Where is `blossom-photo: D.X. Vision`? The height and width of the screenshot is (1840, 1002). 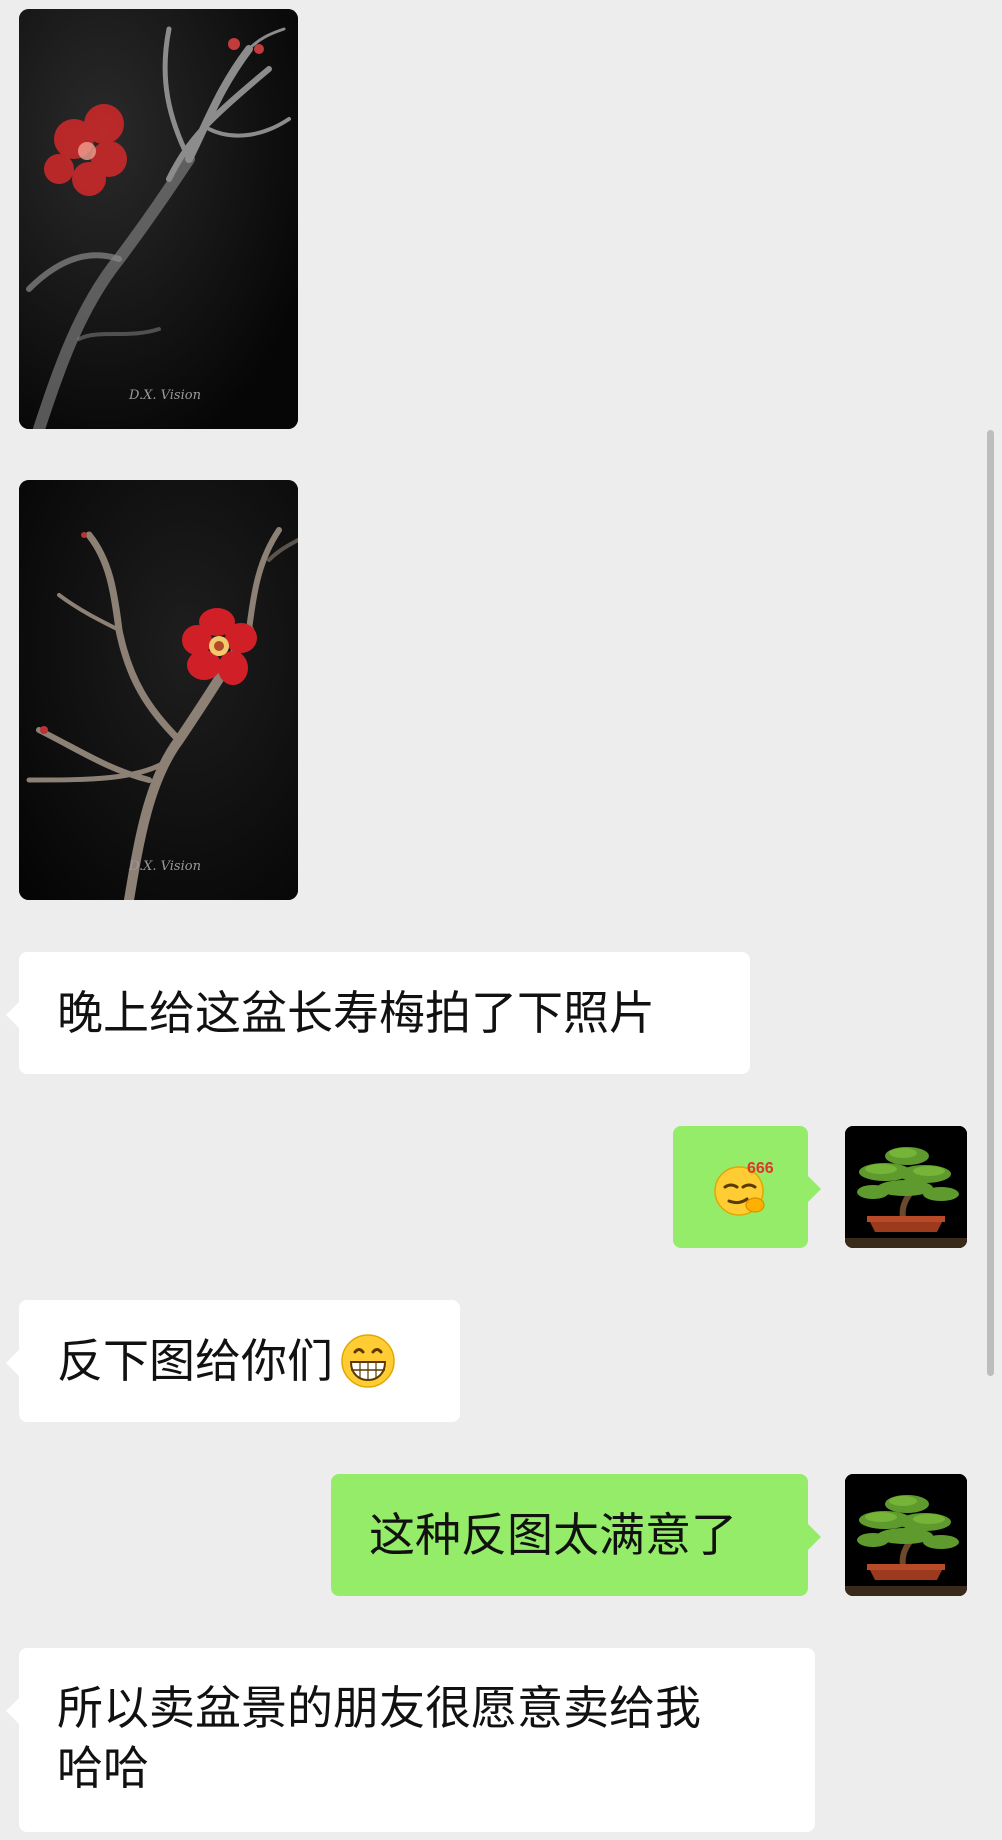 blossom-photo: D.X. Vision is located at coordinates (158, 219).